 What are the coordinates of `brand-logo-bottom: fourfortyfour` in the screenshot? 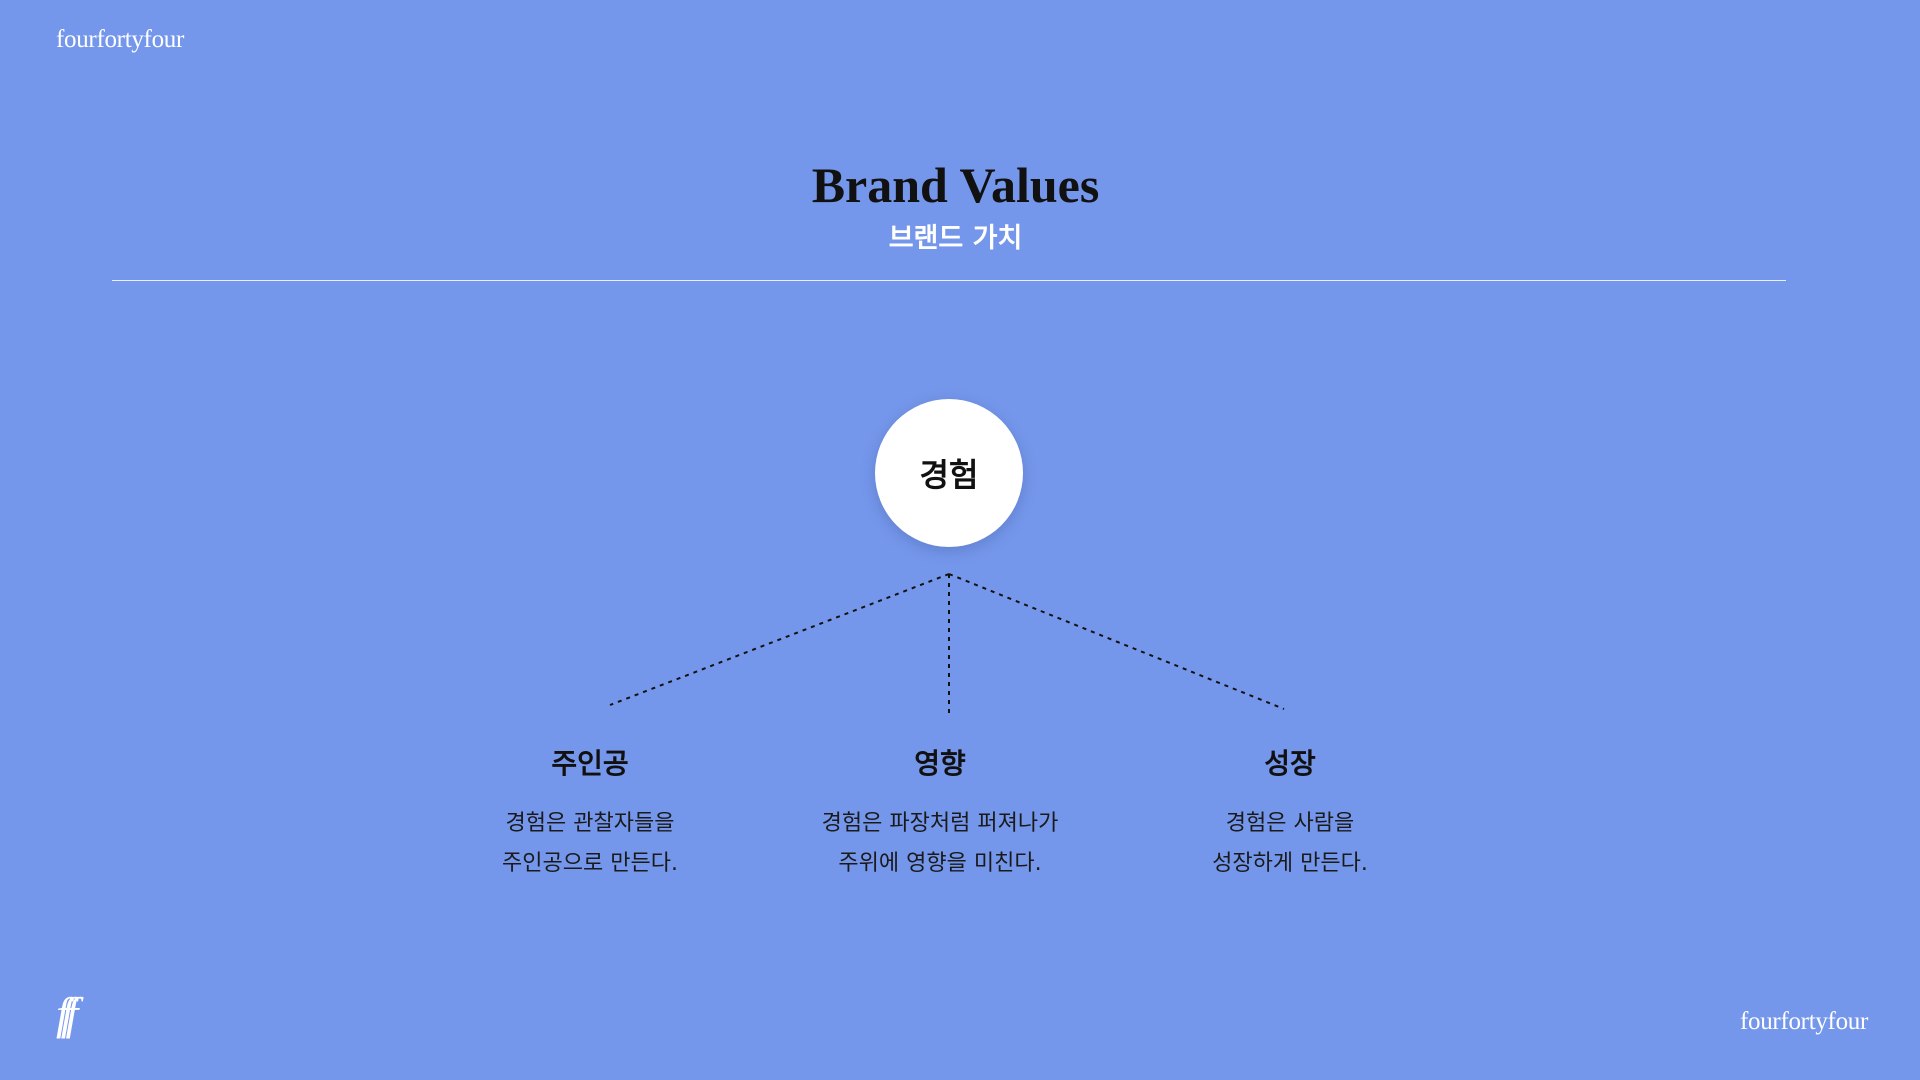 It's located at (1804, 1021).